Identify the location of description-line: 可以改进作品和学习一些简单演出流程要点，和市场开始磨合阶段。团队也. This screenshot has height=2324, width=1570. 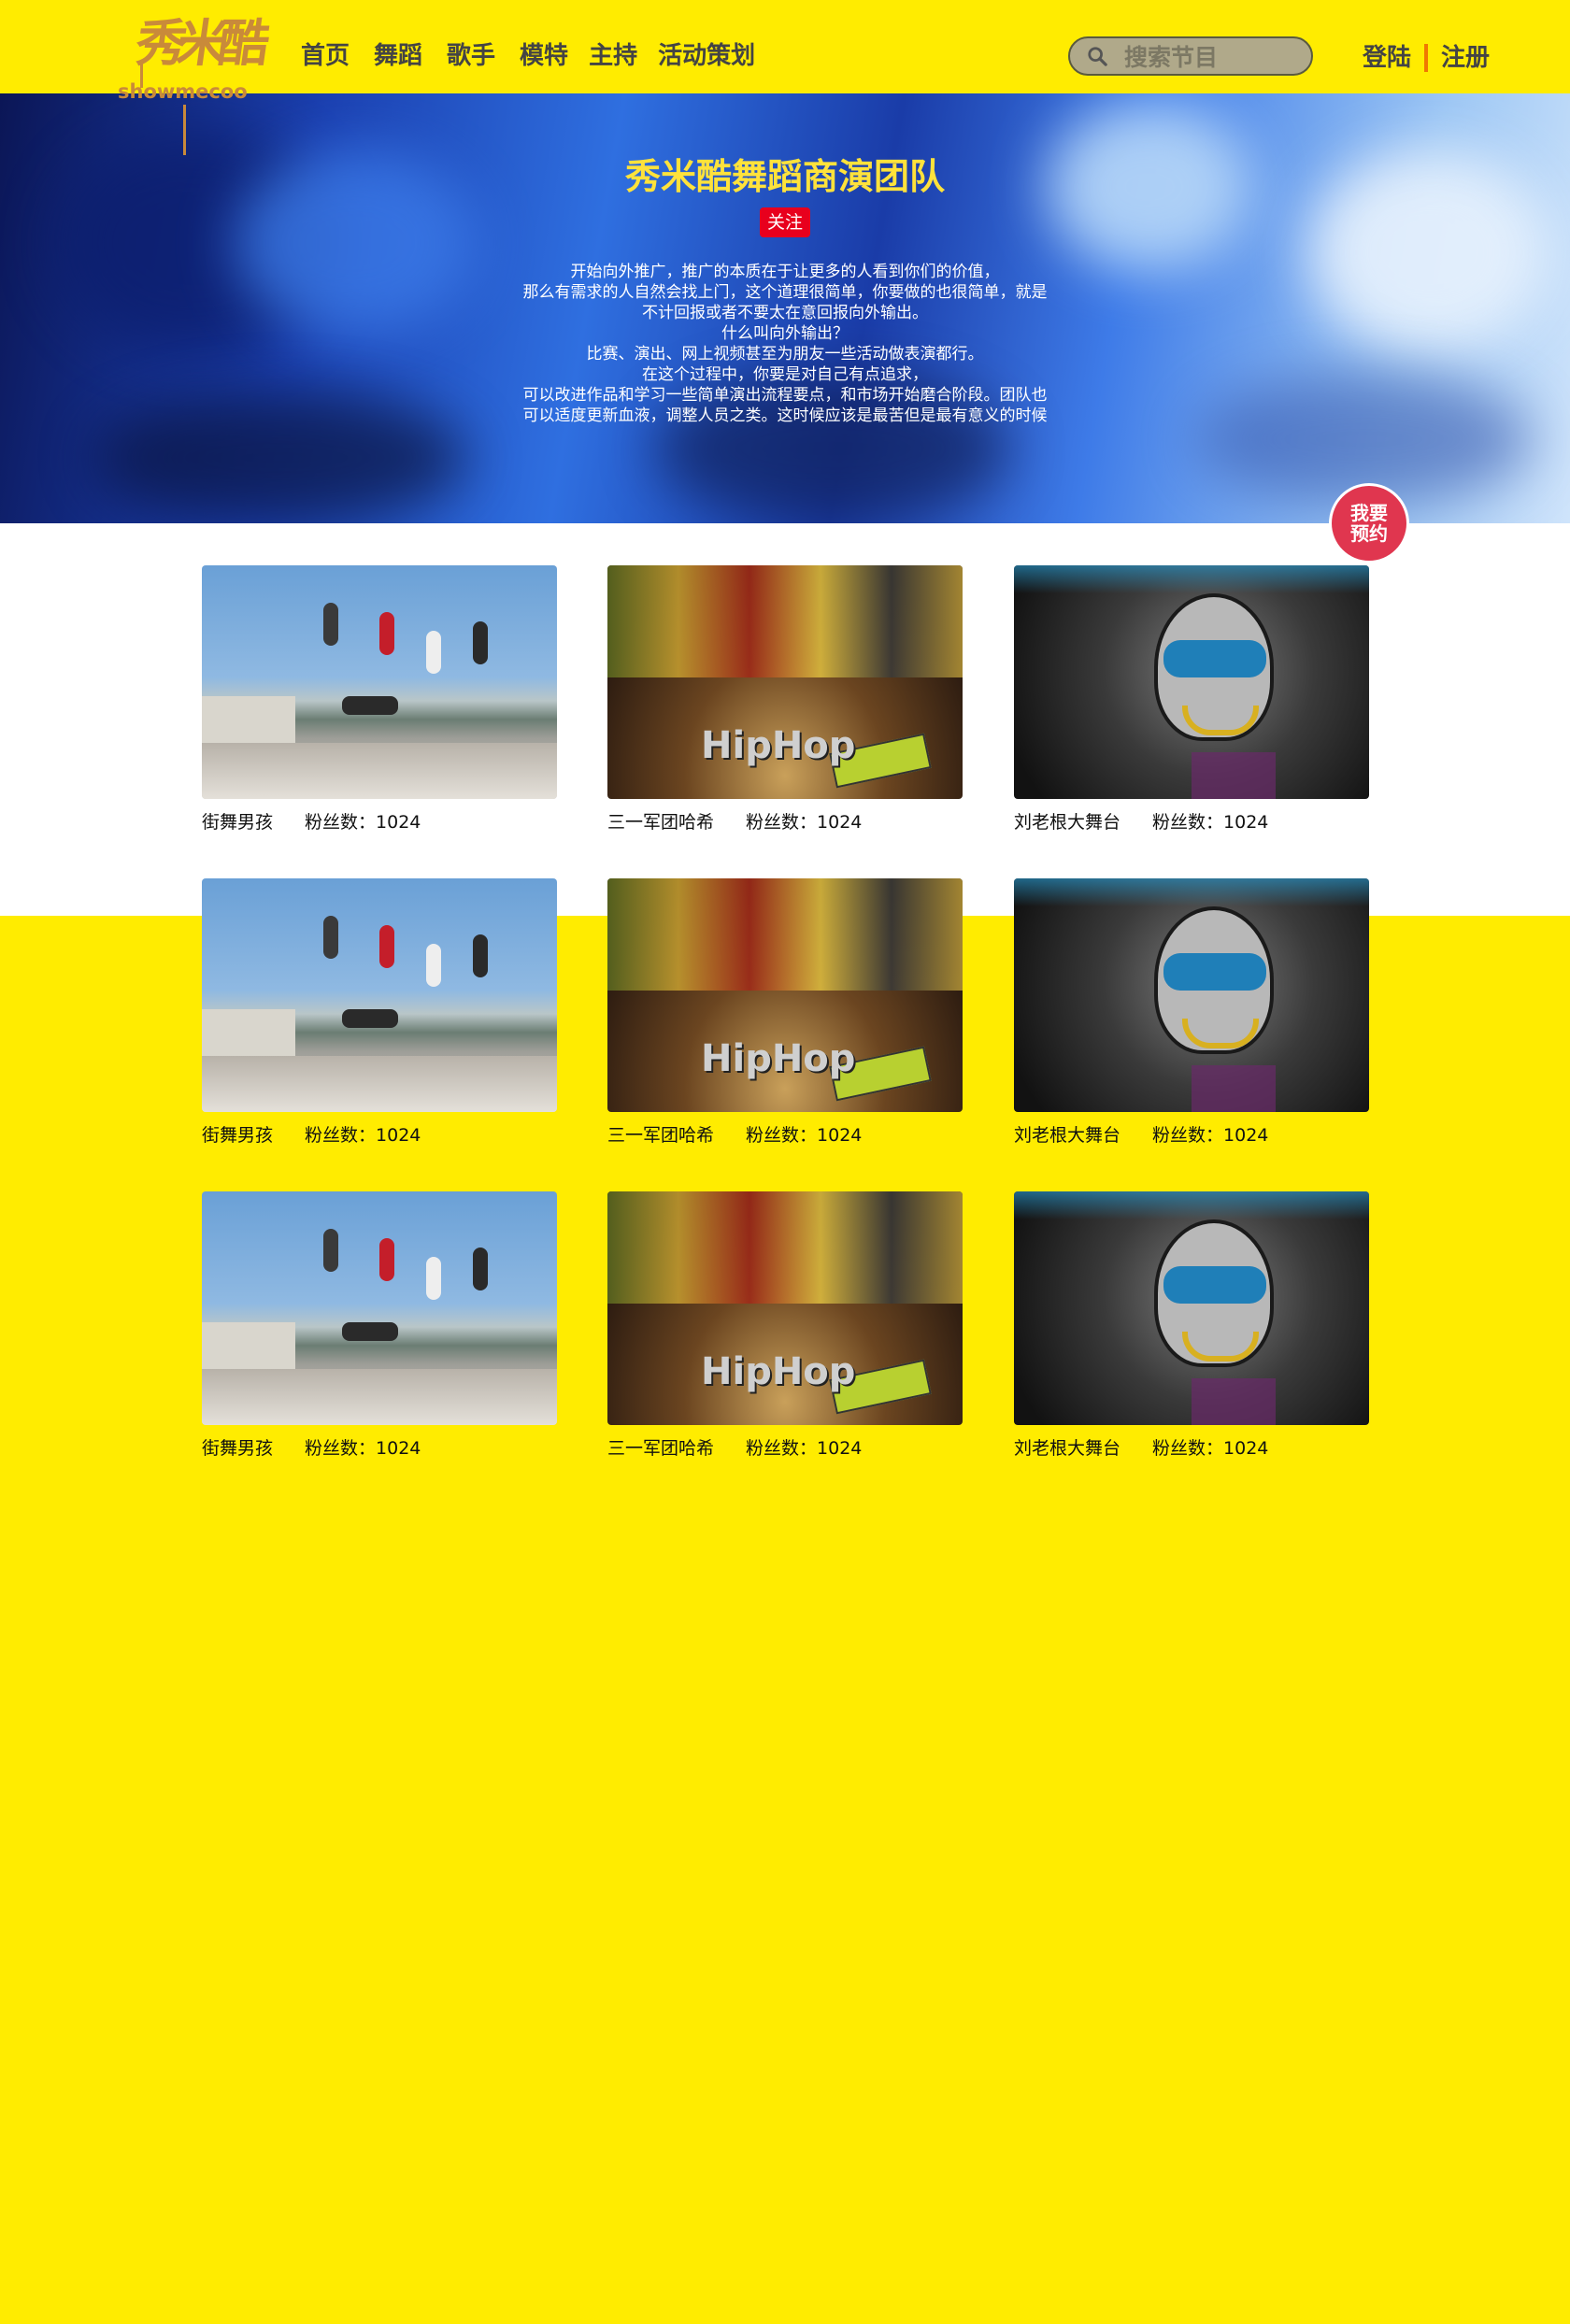
(785, 395).